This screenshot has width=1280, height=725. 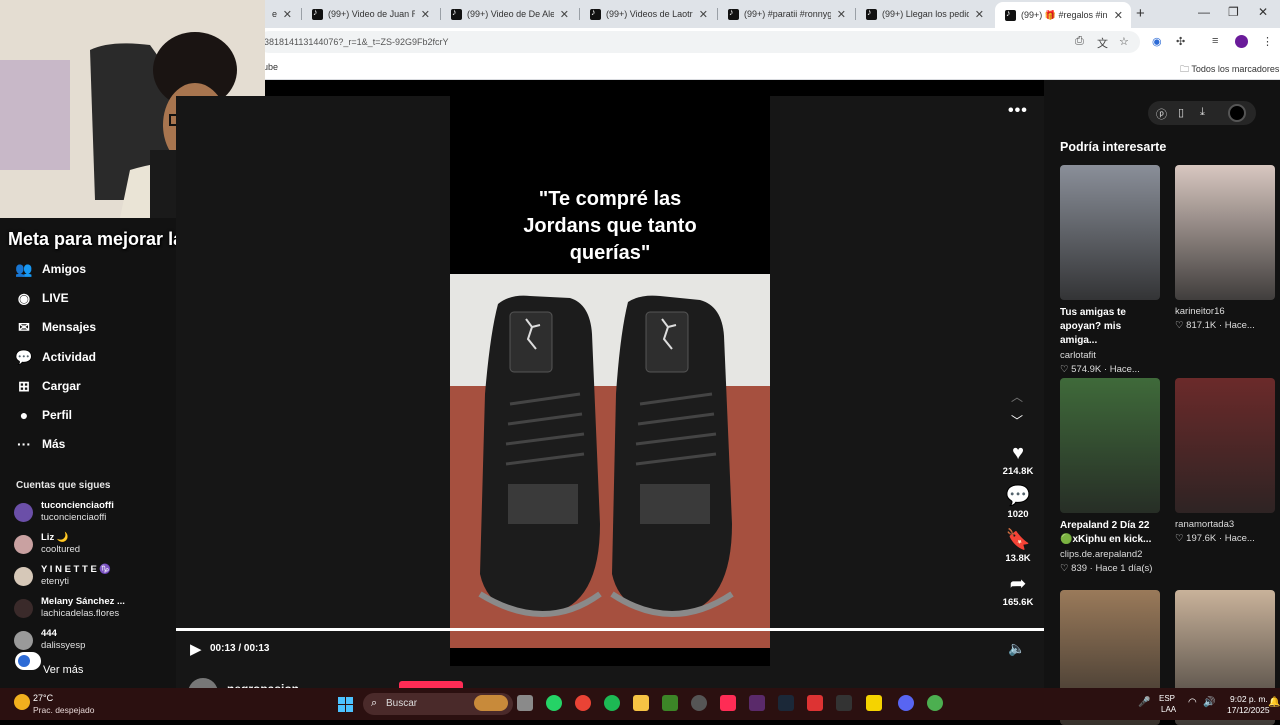 What do you see at coordinates (1181, 112) in the screenshot?
I see `device-icon: ▯` at bounding box center [1181, 112].